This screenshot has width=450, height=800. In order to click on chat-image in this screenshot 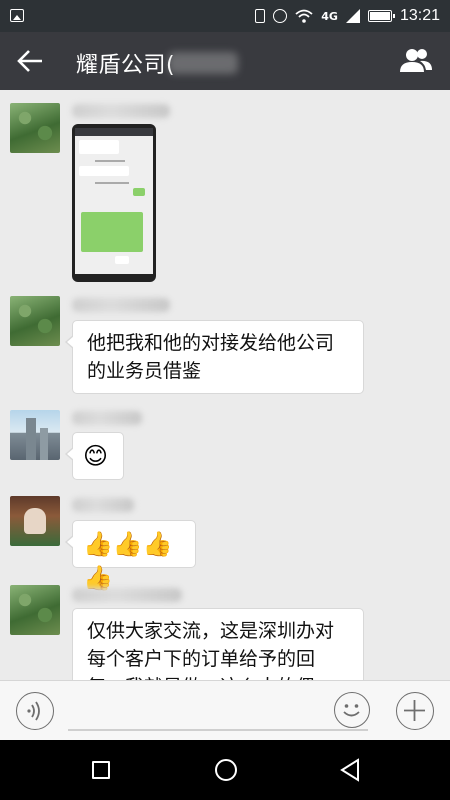, I will do `click(114, 203)`.